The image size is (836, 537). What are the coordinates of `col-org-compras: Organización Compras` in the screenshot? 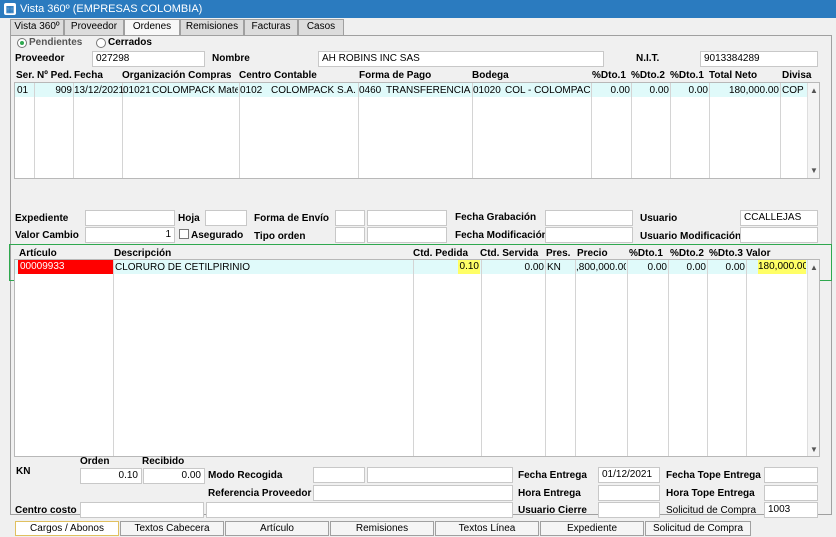 It's located at (177, 75).